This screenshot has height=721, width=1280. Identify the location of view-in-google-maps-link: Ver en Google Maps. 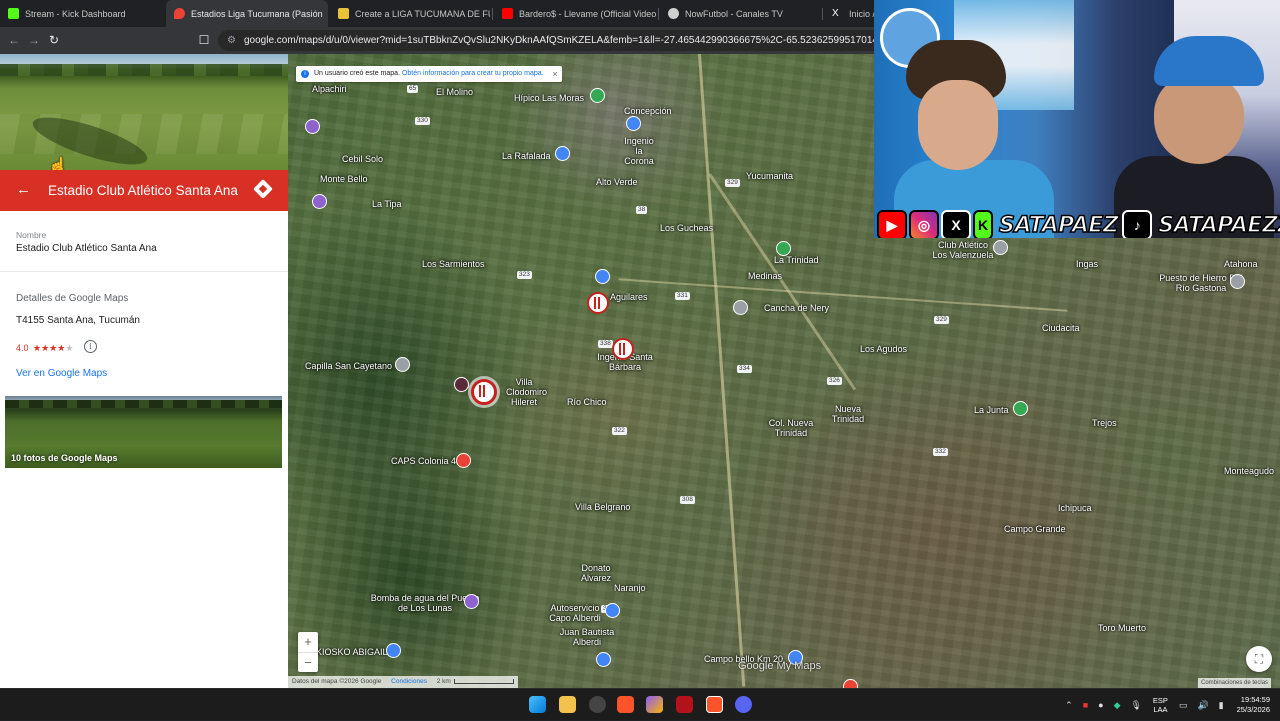
(61, 373).